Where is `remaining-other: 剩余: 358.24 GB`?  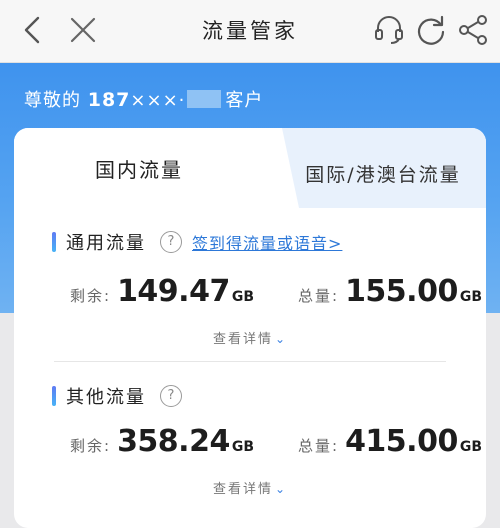 remaining-other: 剩余: 358.24 GB is located at coordinates (162, 441).